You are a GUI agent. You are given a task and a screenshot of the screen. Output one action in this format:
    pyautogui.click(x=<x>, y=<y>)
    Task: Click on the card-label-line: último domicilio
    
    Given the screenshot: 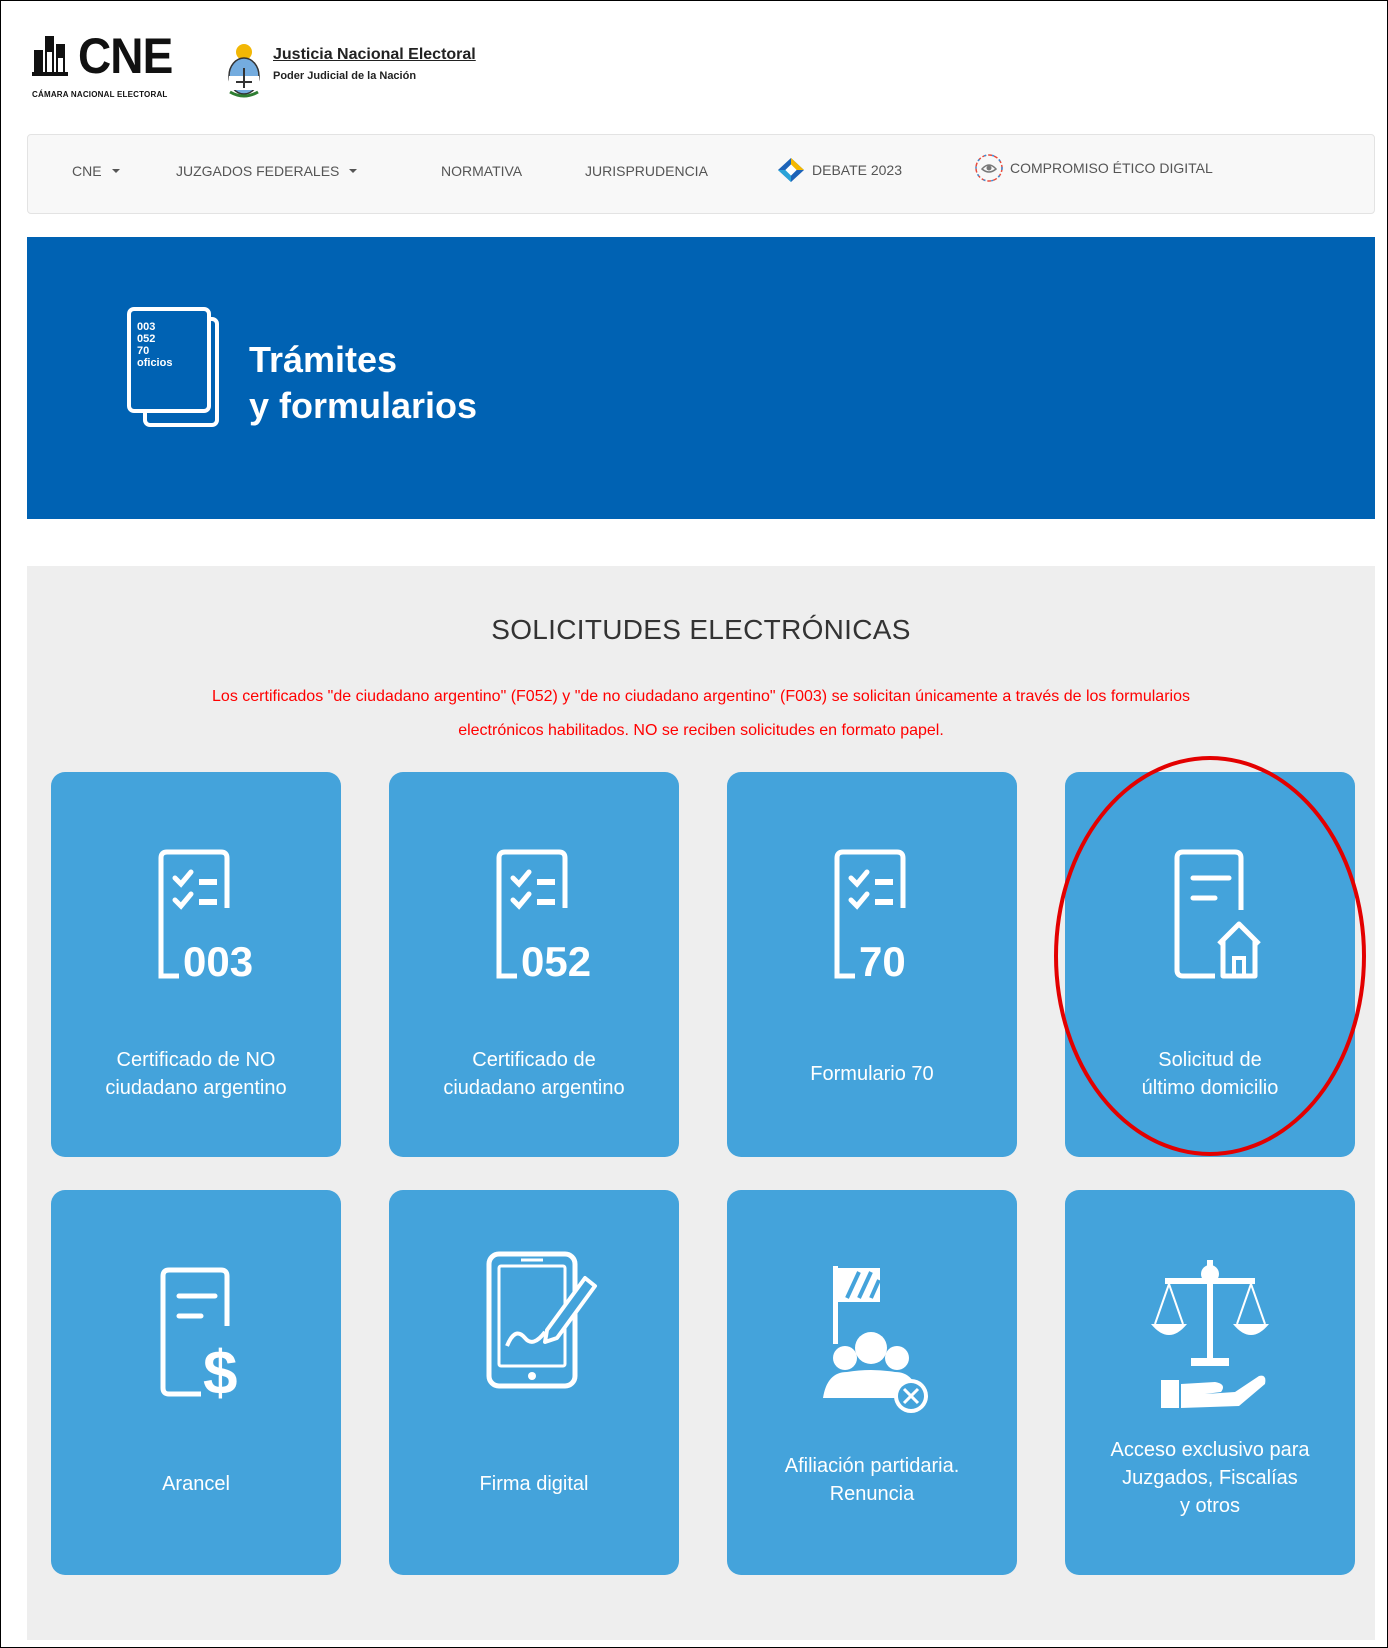 What is the action you would take?
    pyautogui.click(x=1210, y=1088)
    